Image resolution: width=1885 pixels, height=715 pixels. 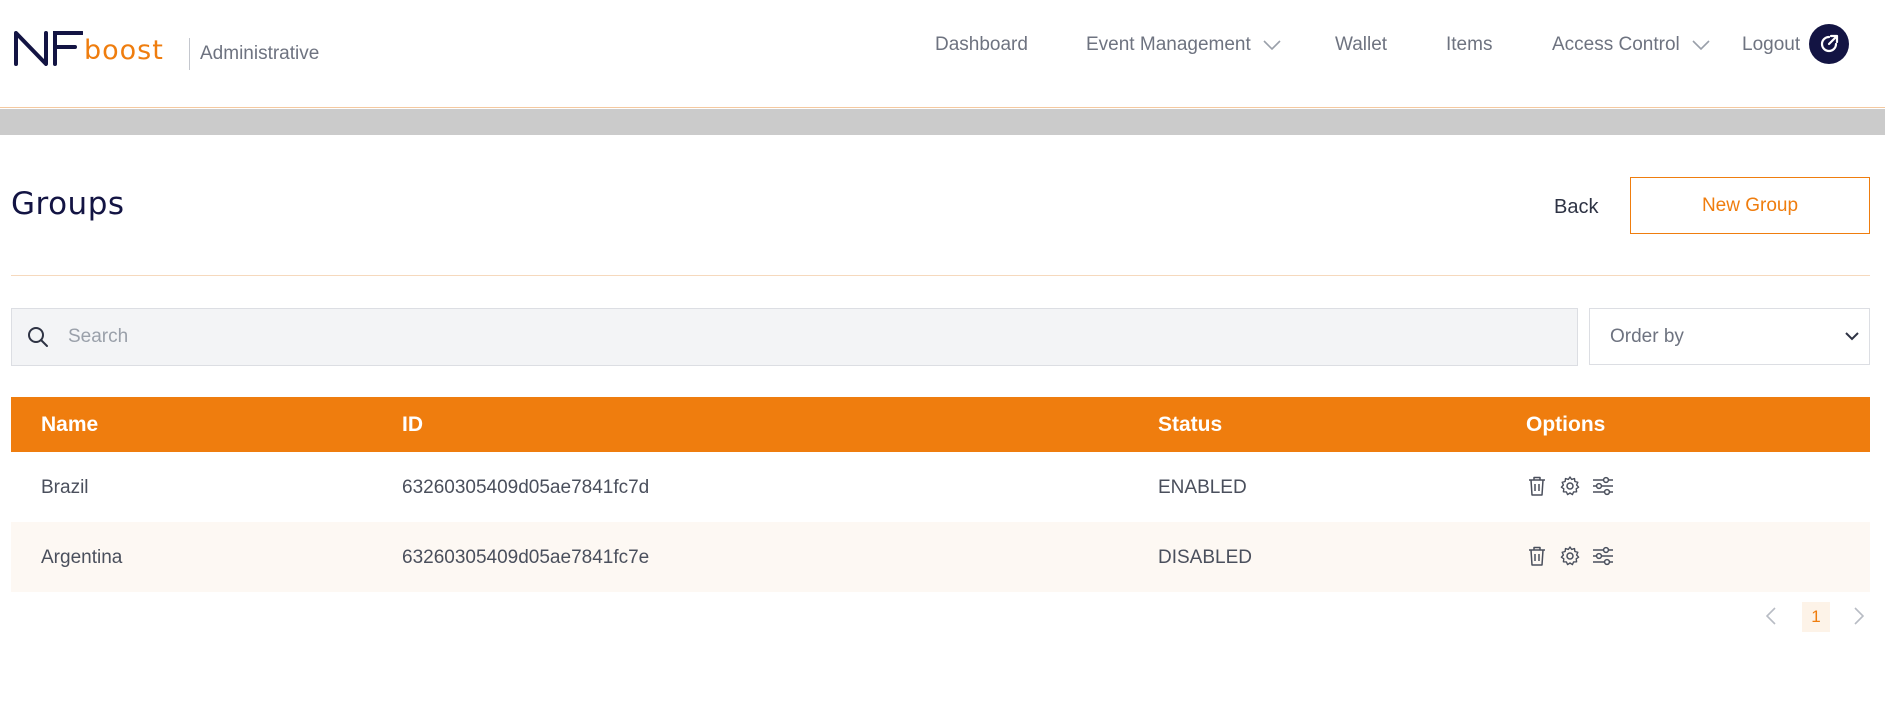 I want to click on pagination-page: 1, so click(x=1816, y=617).